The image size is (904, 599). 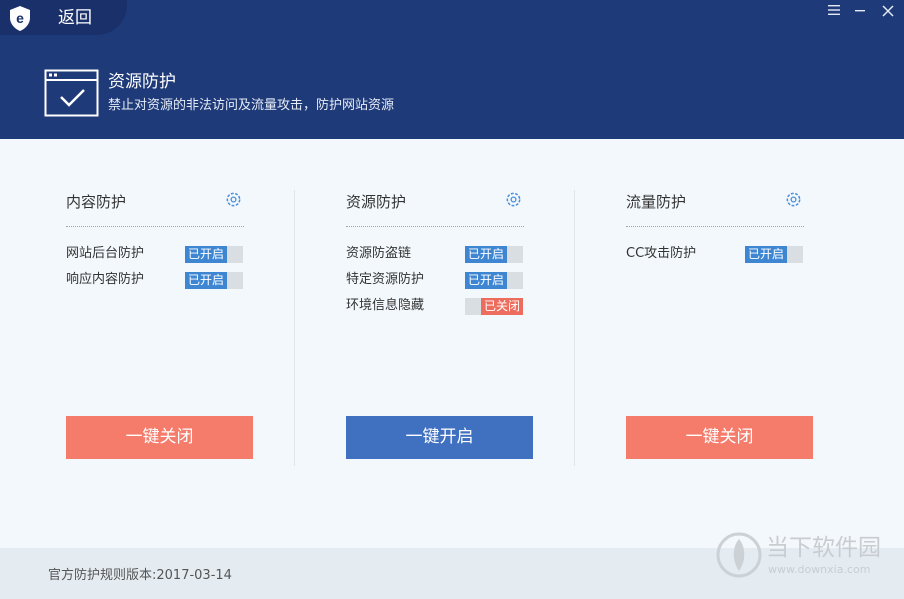 What do you see at coordinates (656, 202) in the screenshot?
I see `panel-title: 流量防护` at bounding box center [656, 202].